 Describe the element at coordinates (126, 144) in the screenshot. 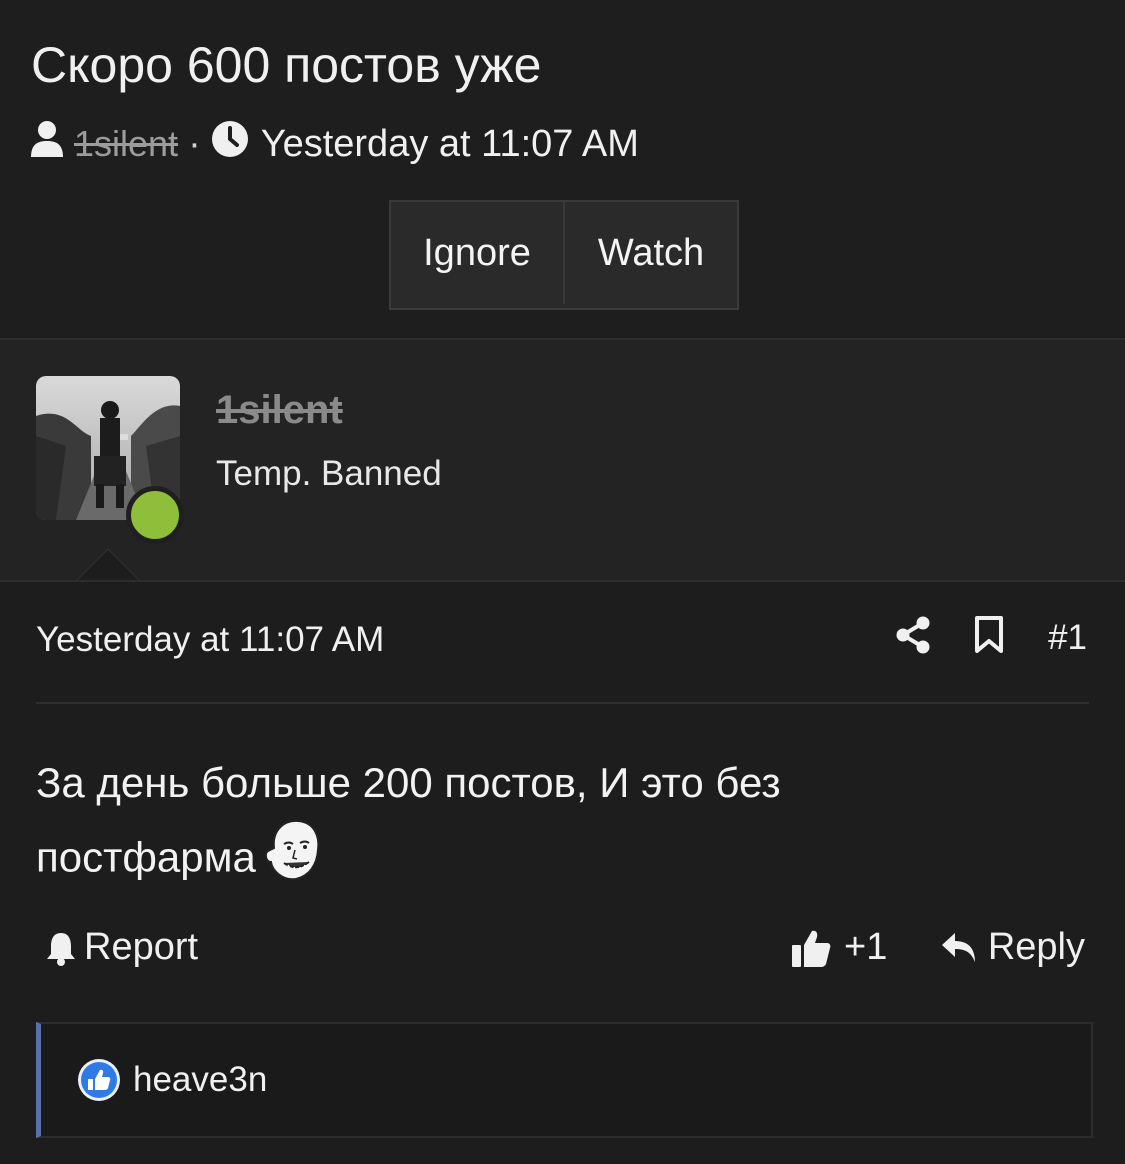

I see `thread-author-link: 1silent` at that location.